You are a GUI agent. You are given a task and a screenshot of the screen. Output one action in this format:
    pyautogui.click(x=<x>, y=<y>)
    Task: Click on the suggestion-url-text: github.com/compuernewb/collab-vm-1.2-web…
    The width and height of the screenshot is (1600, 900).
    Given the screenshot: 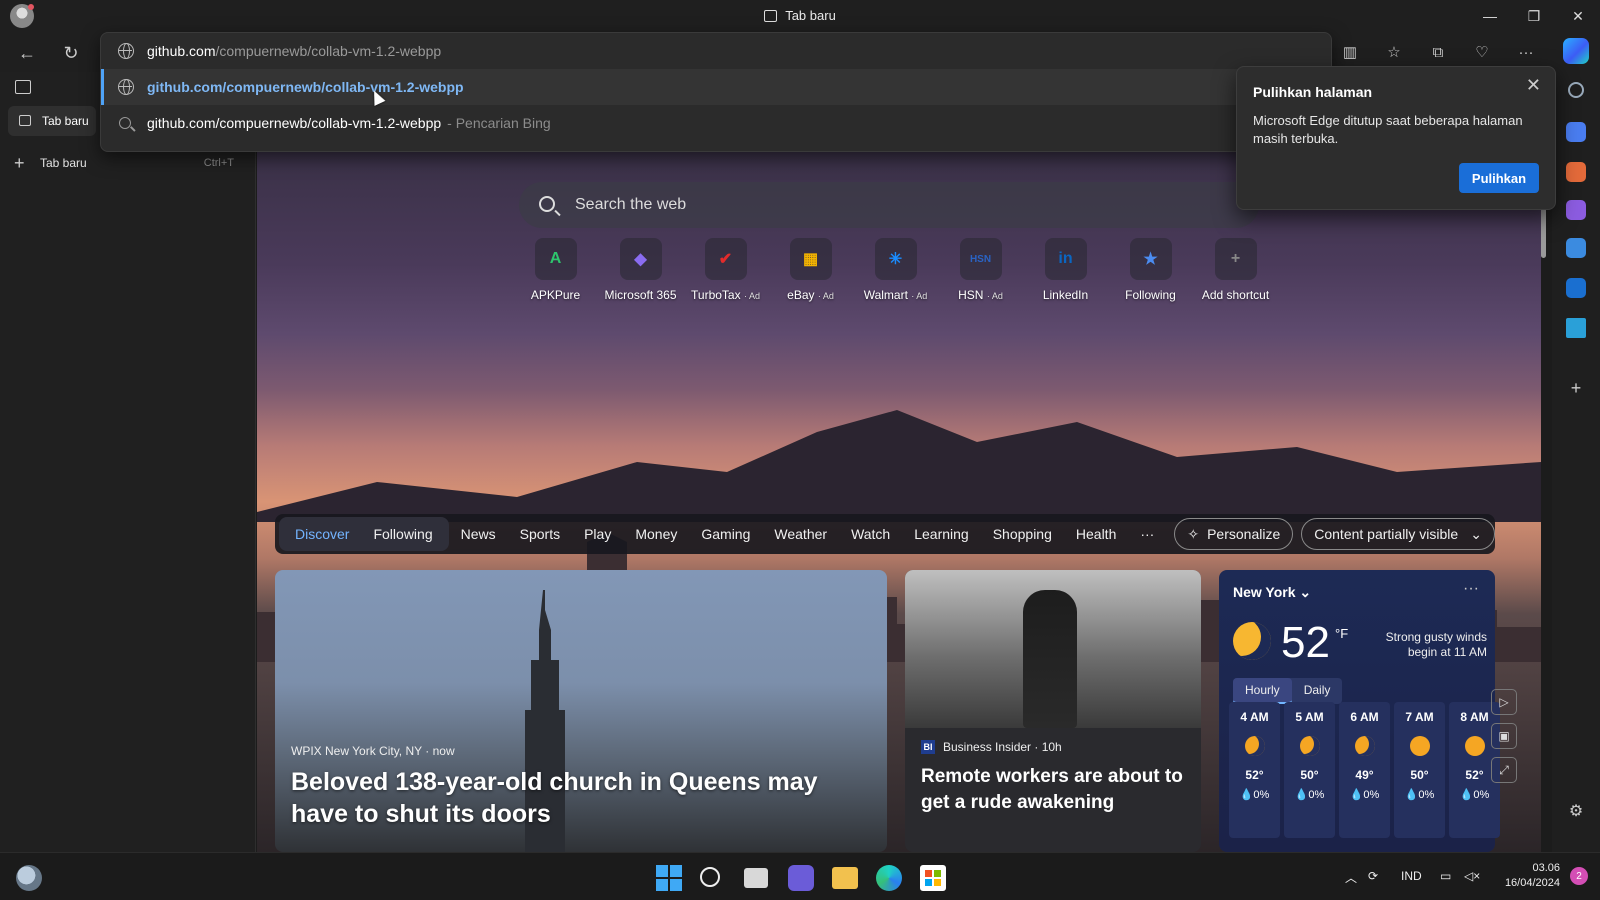 What is the action you would take?
    pyautogui.click(x=305, y=87)
    